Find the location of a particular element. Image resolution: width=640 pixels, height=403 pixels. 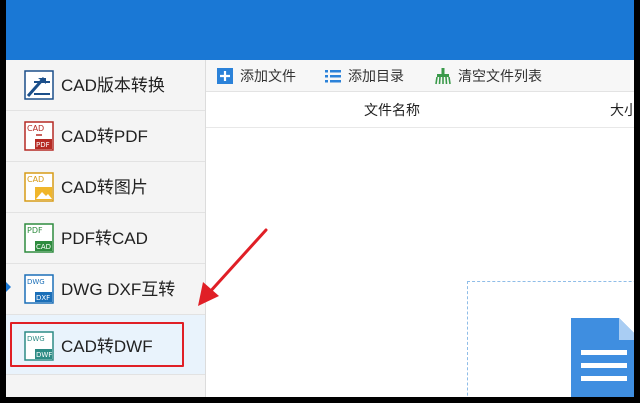

highlight-box is located at coordinates (97, 344).